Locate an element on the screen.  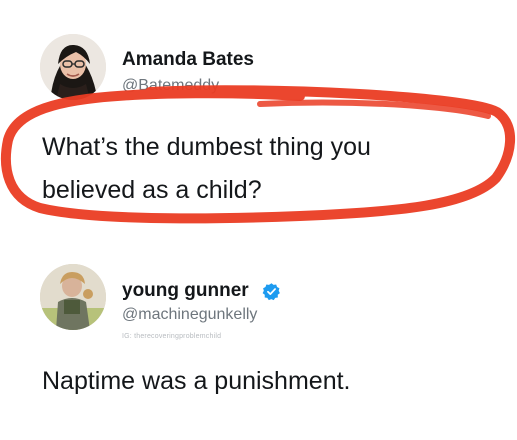
user-handle: @machinegunkelly is located at coordinates (189, 315).